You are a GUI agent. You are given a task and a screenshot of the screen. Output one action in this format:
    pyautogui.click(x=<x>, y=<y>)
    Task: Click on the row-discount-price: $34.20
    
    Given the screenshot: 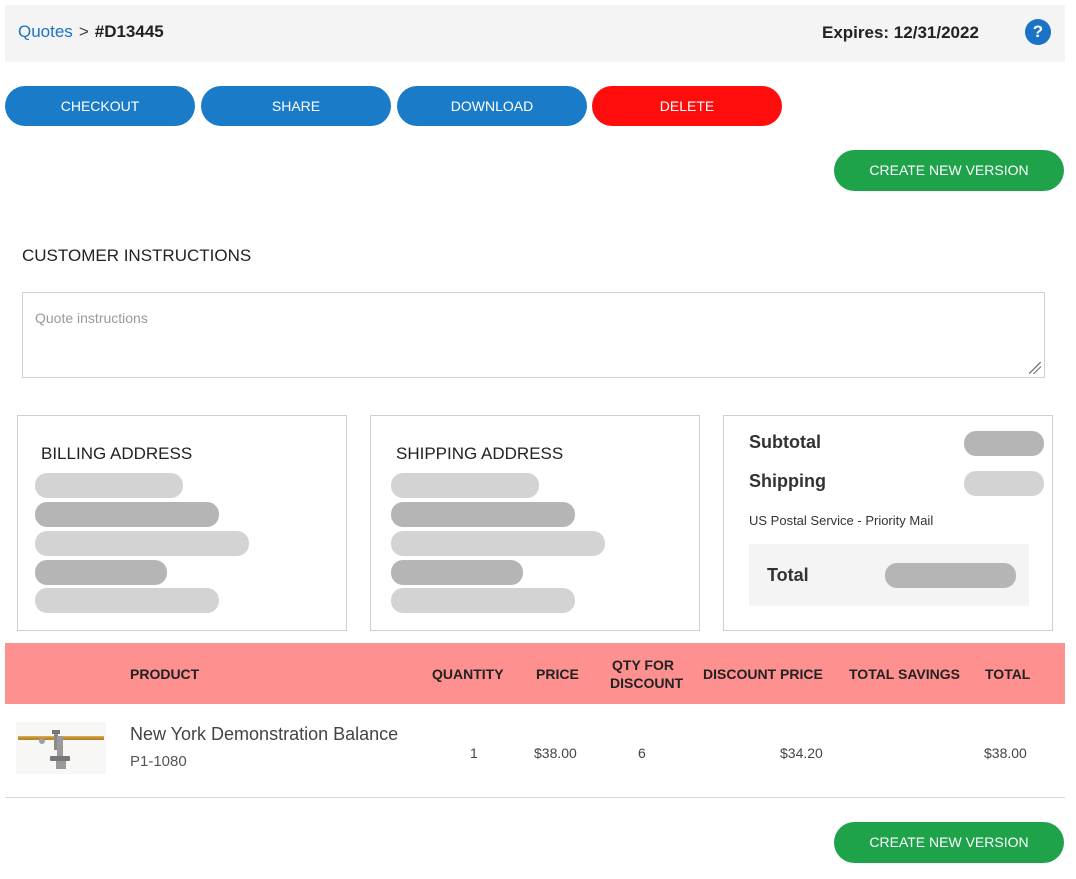 What is the action you would take?
    pyautogui.click(x=801, y=753)
    